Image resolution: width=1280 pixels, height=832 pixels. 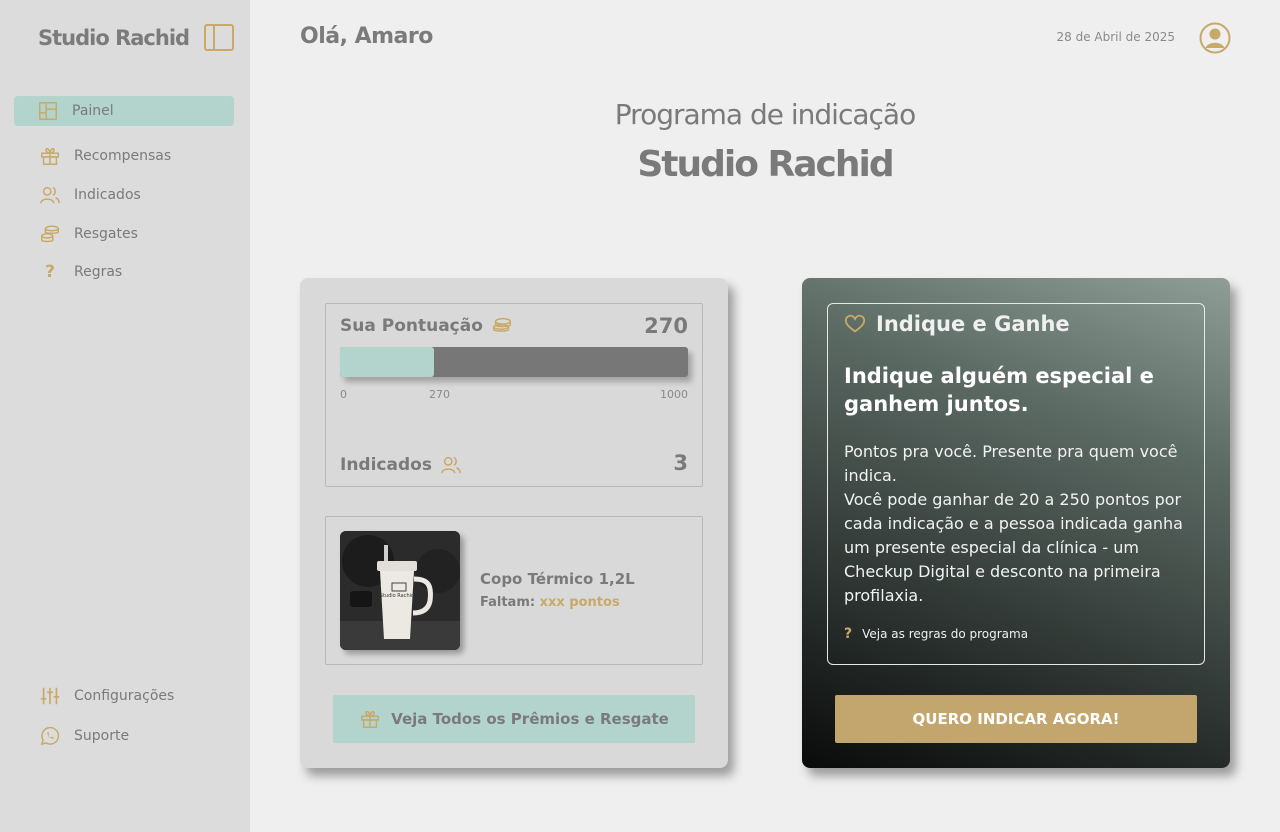 What do you see at coordinates (98, 272) in the screenshot?
I see `sidebar-item-label: Regras` at bounding box center [98, 272].